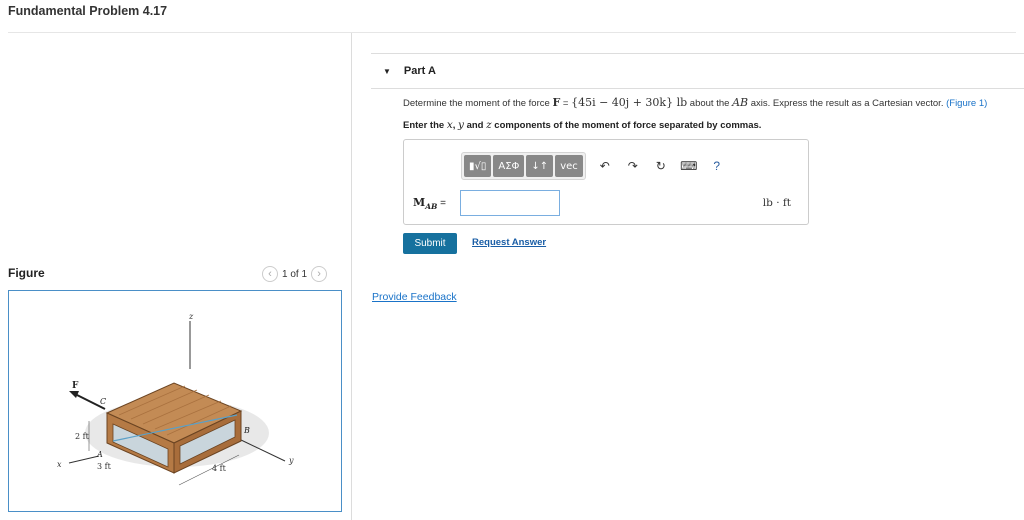 The height and width of the screenshot is (520, 1024). What do you see at coordinates (689, 166) in the screenshot?
I see `keyboard-icon: ⌨` at bounding box center [689, 166].